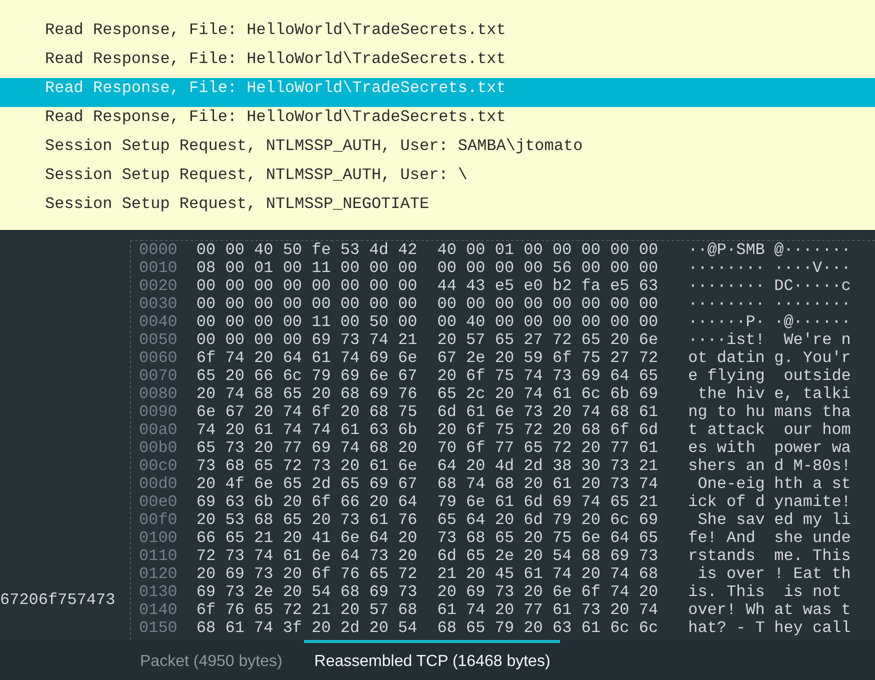 The image size is (875, 680). I want to click on hex-bytes: 65 2c 20 74 61 6c 6b 69, so click(547, 394).